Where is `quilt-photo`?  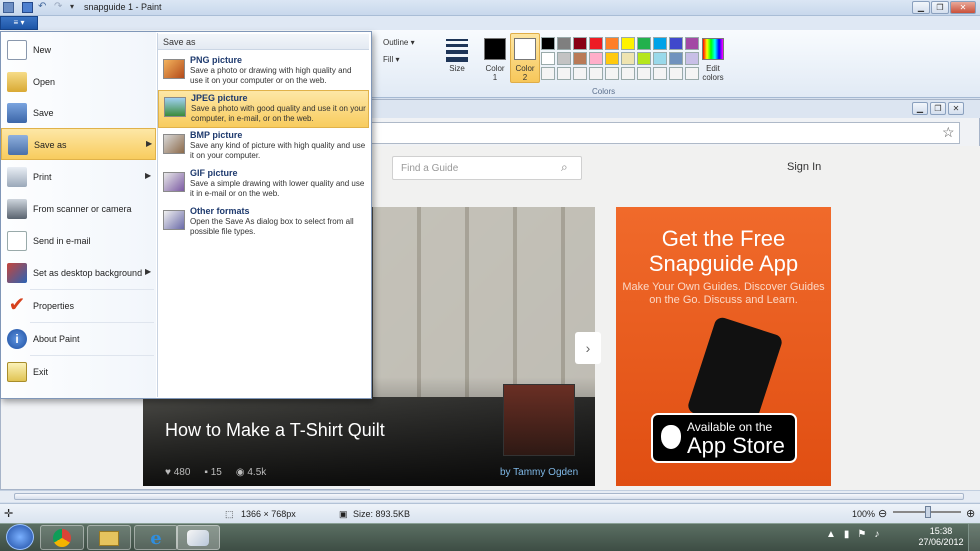
quilt-photo is located at coordinates (484, 302).